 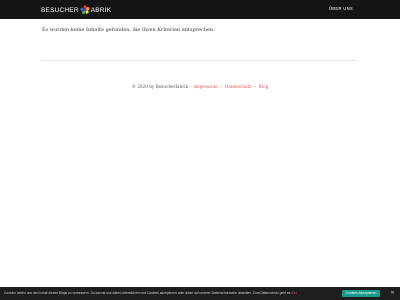 I want to click on flower-logo-icon, so click(x=85, y=10).